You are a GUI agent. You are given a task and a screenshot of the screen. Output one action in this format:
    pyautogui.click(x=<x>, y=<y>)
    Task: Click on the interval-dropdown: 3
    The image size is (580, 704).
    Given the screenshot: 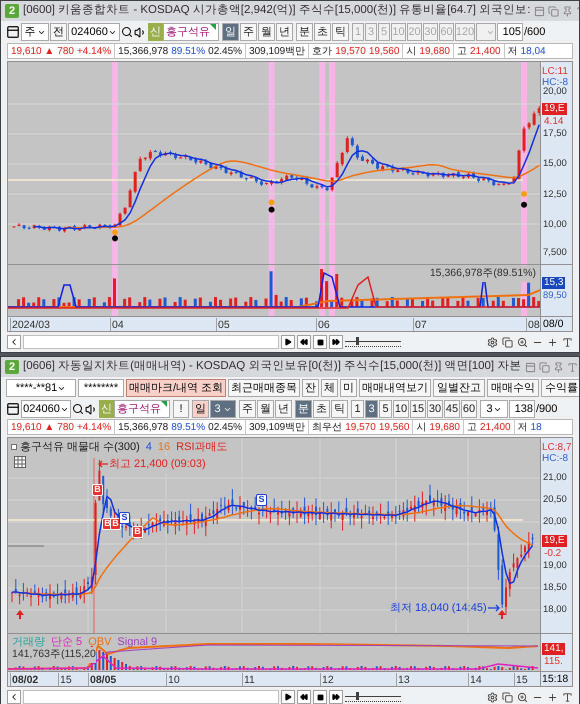 What is the action you would take?
    pyautogui.click(x=494, y=409)
    